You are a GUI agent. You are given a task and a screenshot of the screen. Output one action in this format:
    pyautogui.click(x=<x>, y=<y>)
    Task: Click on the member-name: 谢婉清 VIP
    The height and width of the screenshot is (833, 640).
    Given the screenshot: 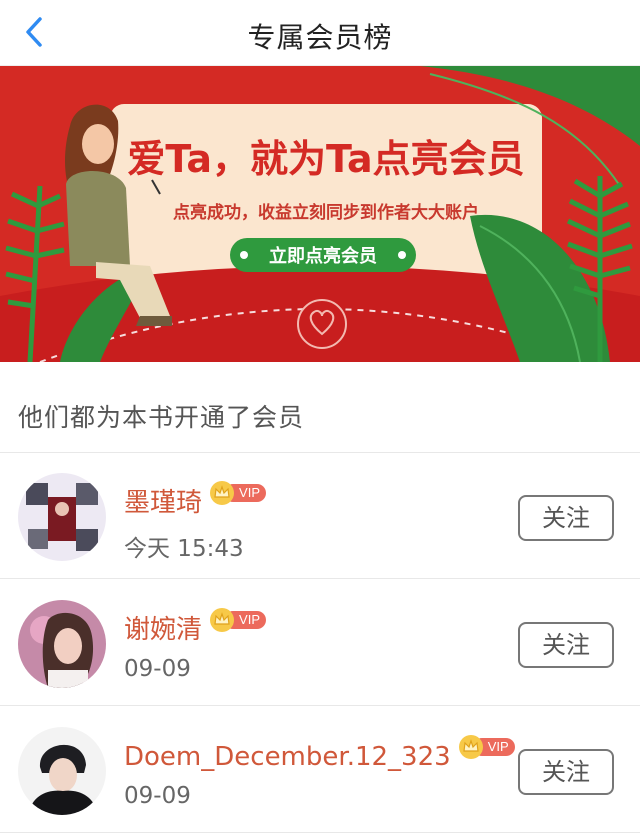 What is the action you would take?
    pyautogui.click(x=195, y=627)
    